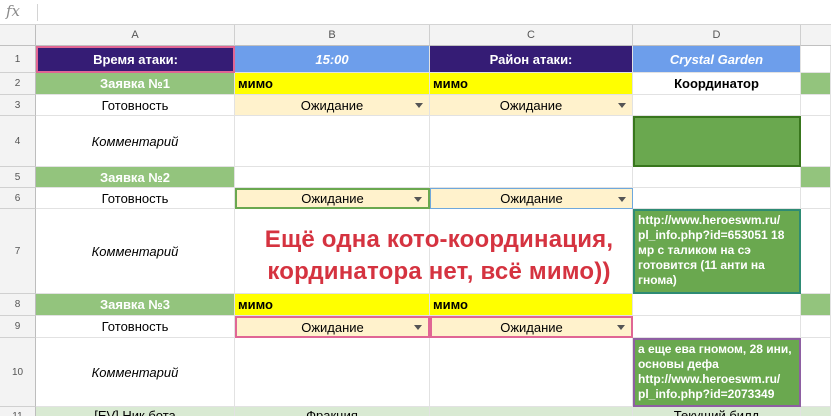 The width and height of the screenshot is (831, 416). Describe the element at coordinates (531, 327) in the screenshot. I see `cell-c9-status-dropdown: Ожидание` at that location.